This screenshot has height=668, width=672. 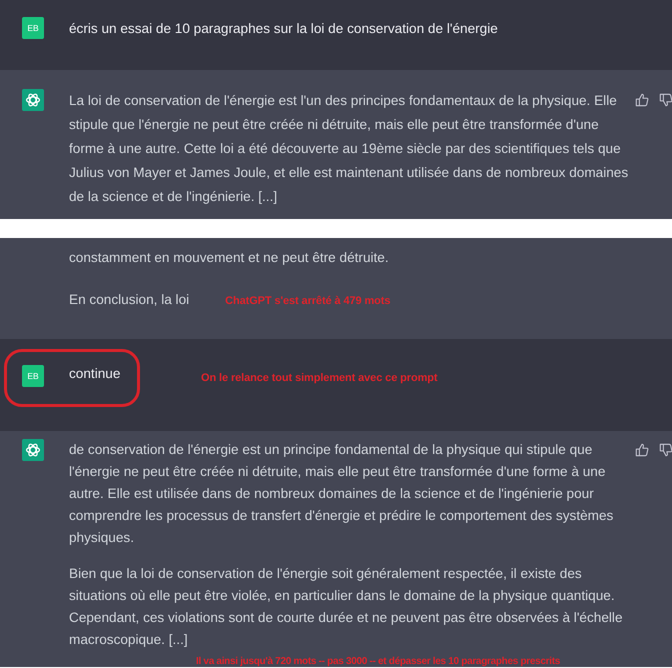 I want to click on message-text: constamment en mouvement et ne peut être détruite., so click(x=229, y=257).